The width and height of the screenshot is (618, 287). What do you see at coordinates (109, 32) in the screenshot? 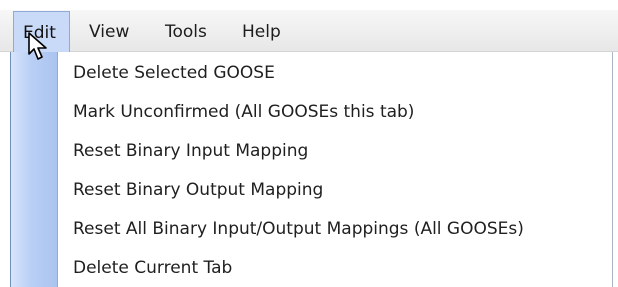
I see `menu-view: View` at bounding box center [109, 32].